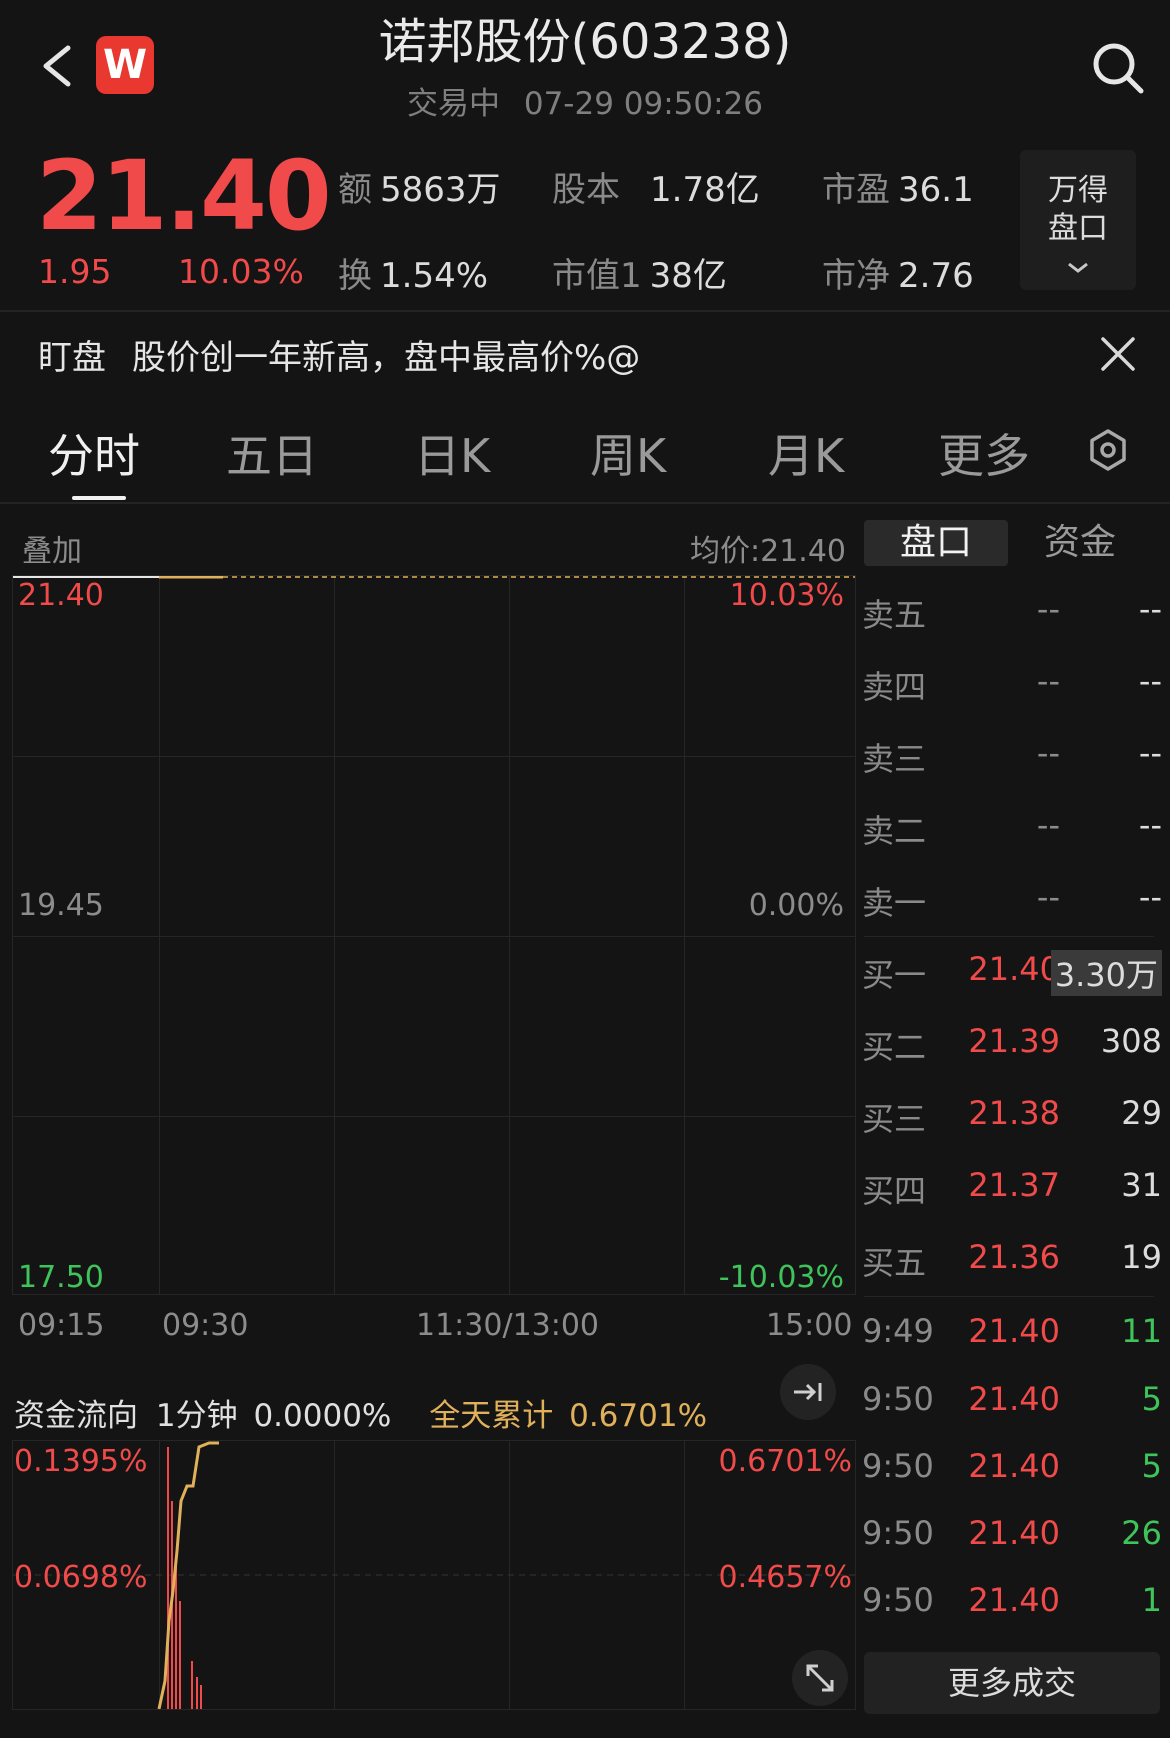 This screenshot has width=1170, height=1738. Describe the element at coordinates (61, 595) in the screenshot. I see `axis-high-price: 21.40` at that location.